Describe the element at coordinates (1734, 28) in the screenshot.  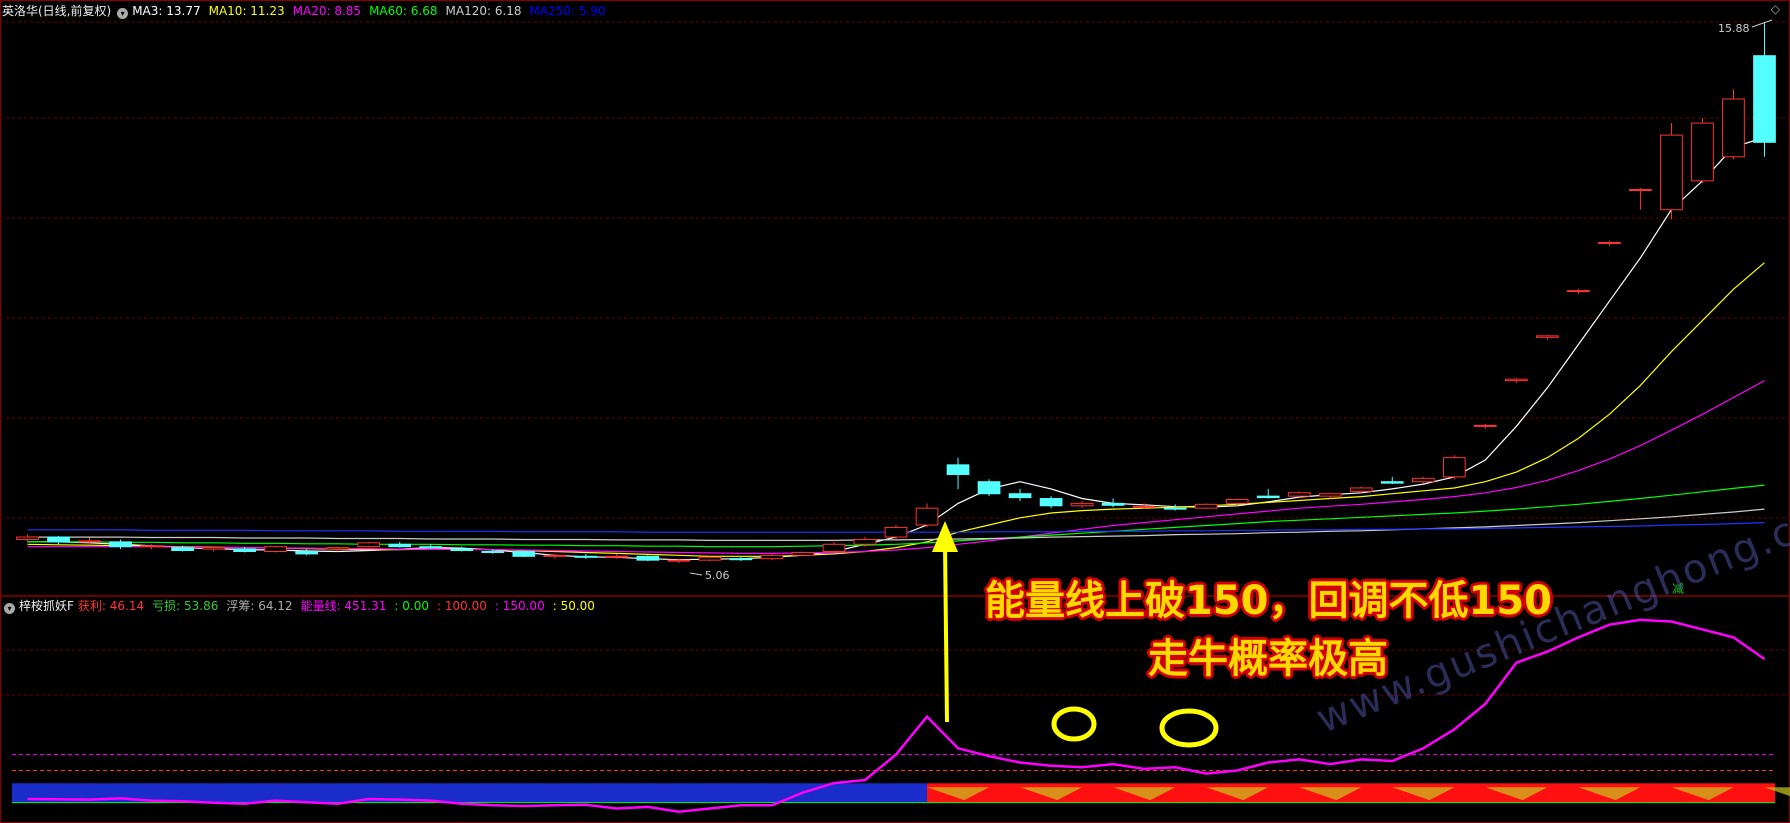
I see `high-price-label: 15.88` at that location.